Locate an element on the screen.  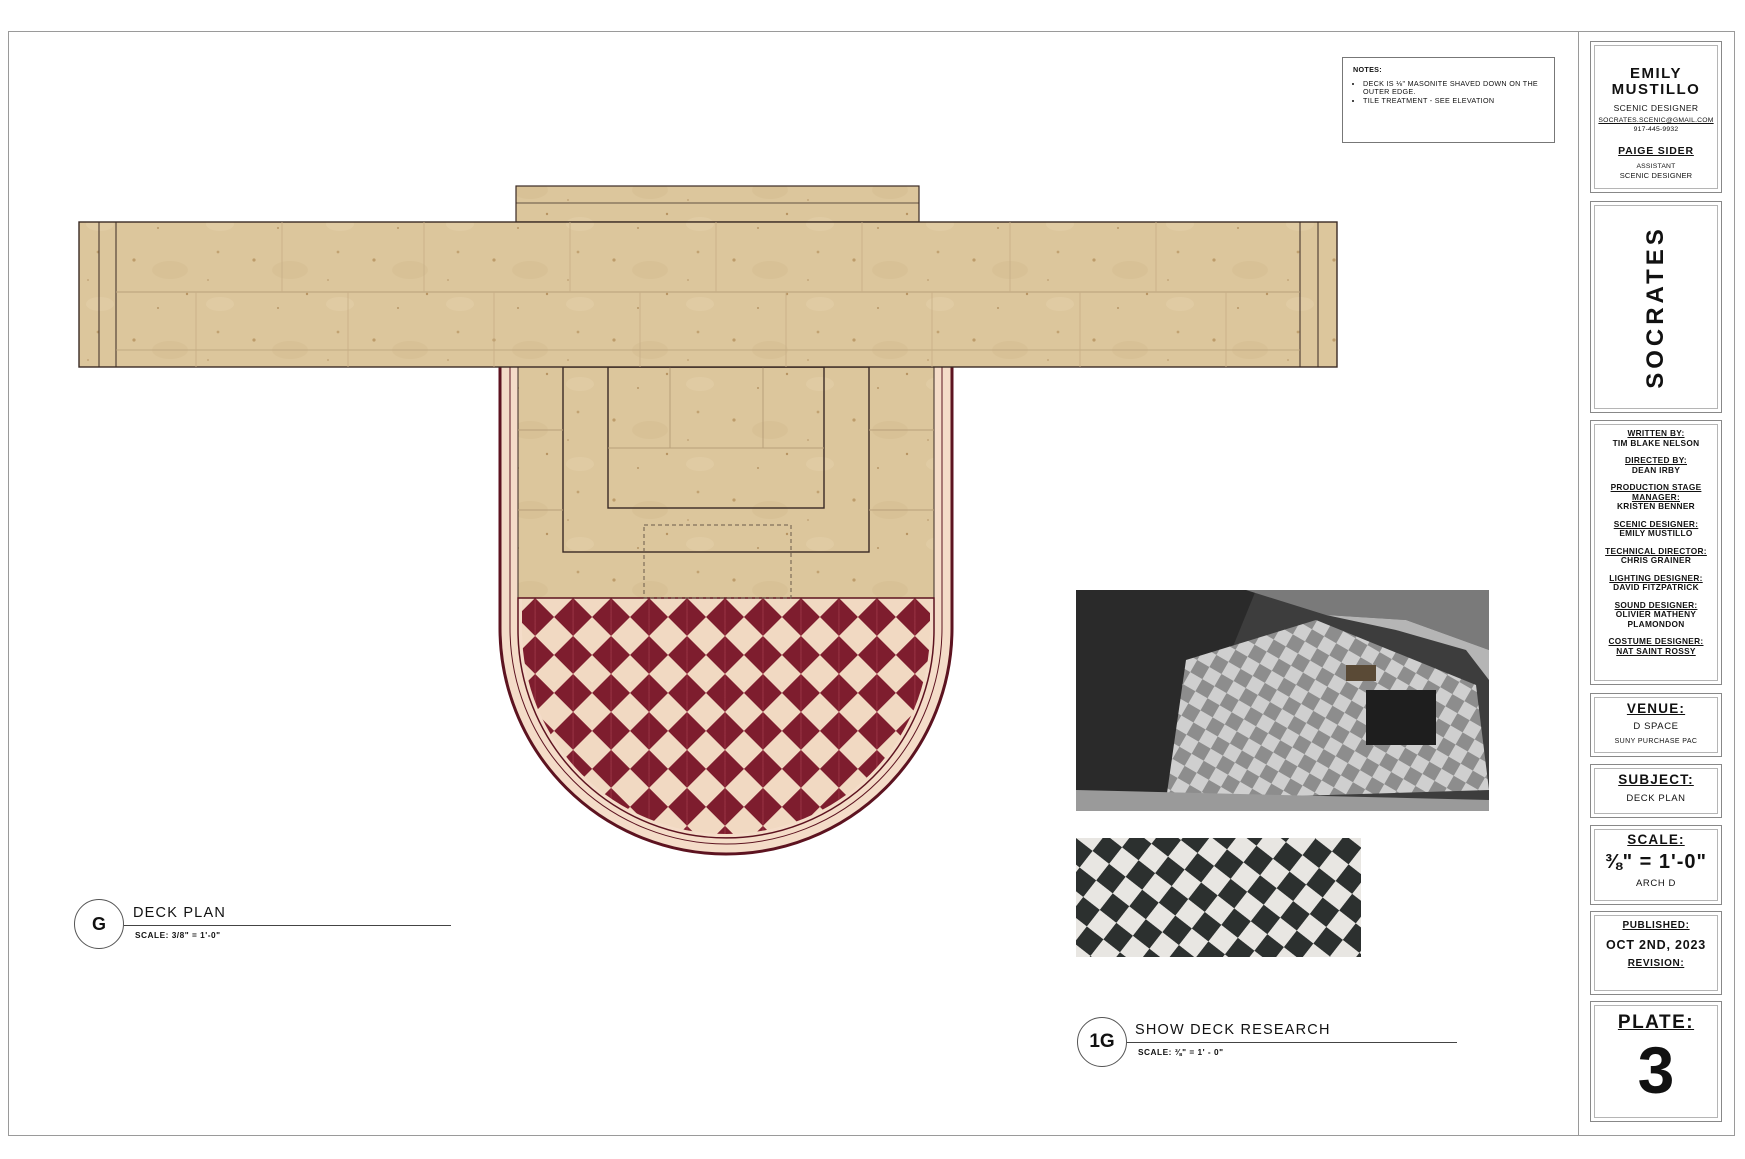
credit-item: SCENIC DESIGNER: EMILY MUSTILLO is located at coordinates (1656, 529).